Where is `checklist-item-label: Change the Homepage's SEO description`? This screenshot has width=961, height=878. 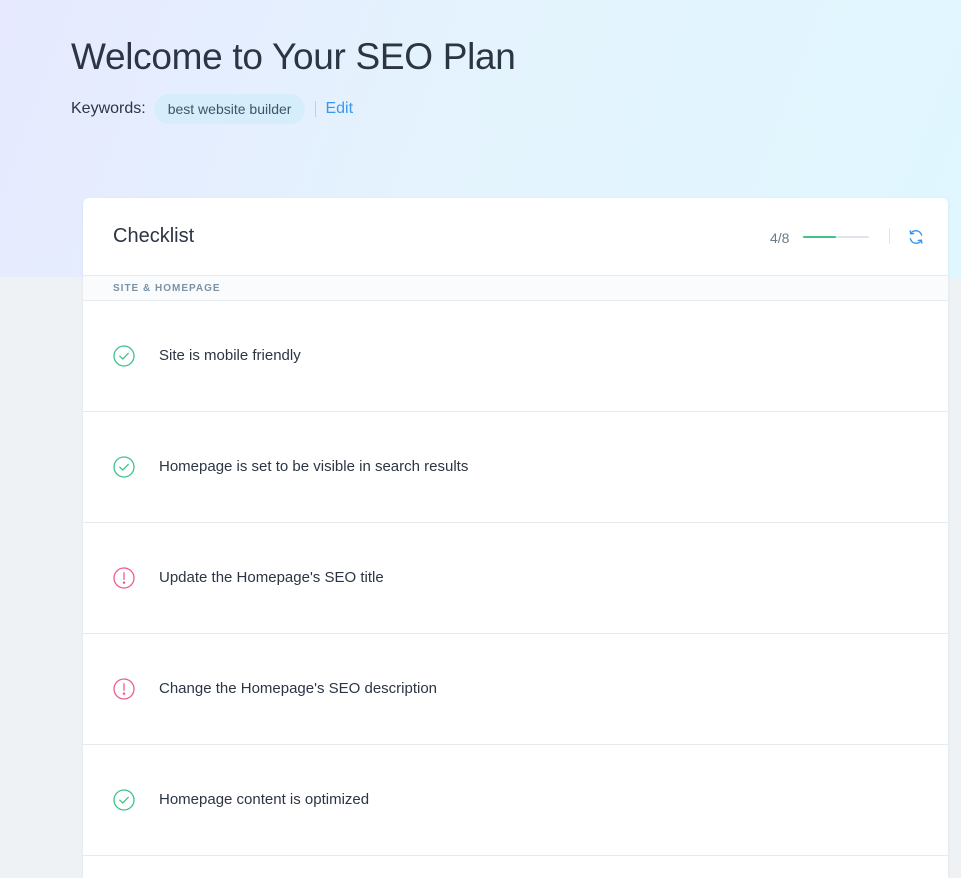
checklist-item-label: Change the Homepage's SEO description is located at coordinates (298, 688).